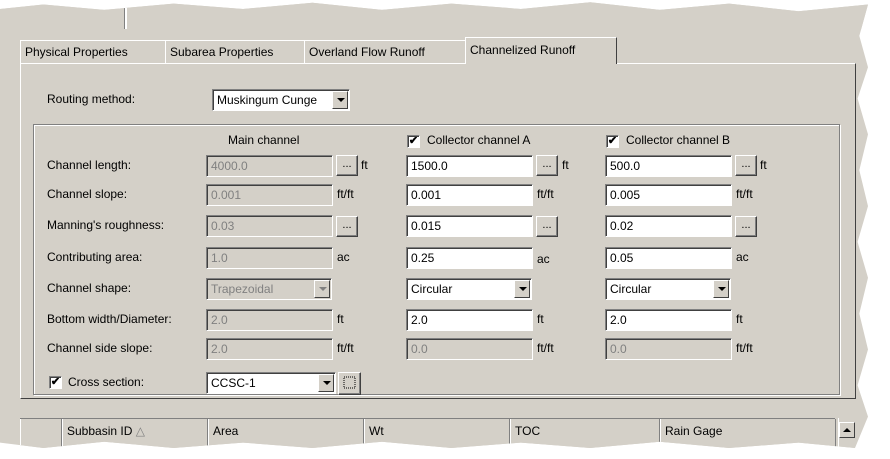  Describe the element at coordinates (106, 382) in the screenshot. I see `cross-section-label: Cross section:` at that location.